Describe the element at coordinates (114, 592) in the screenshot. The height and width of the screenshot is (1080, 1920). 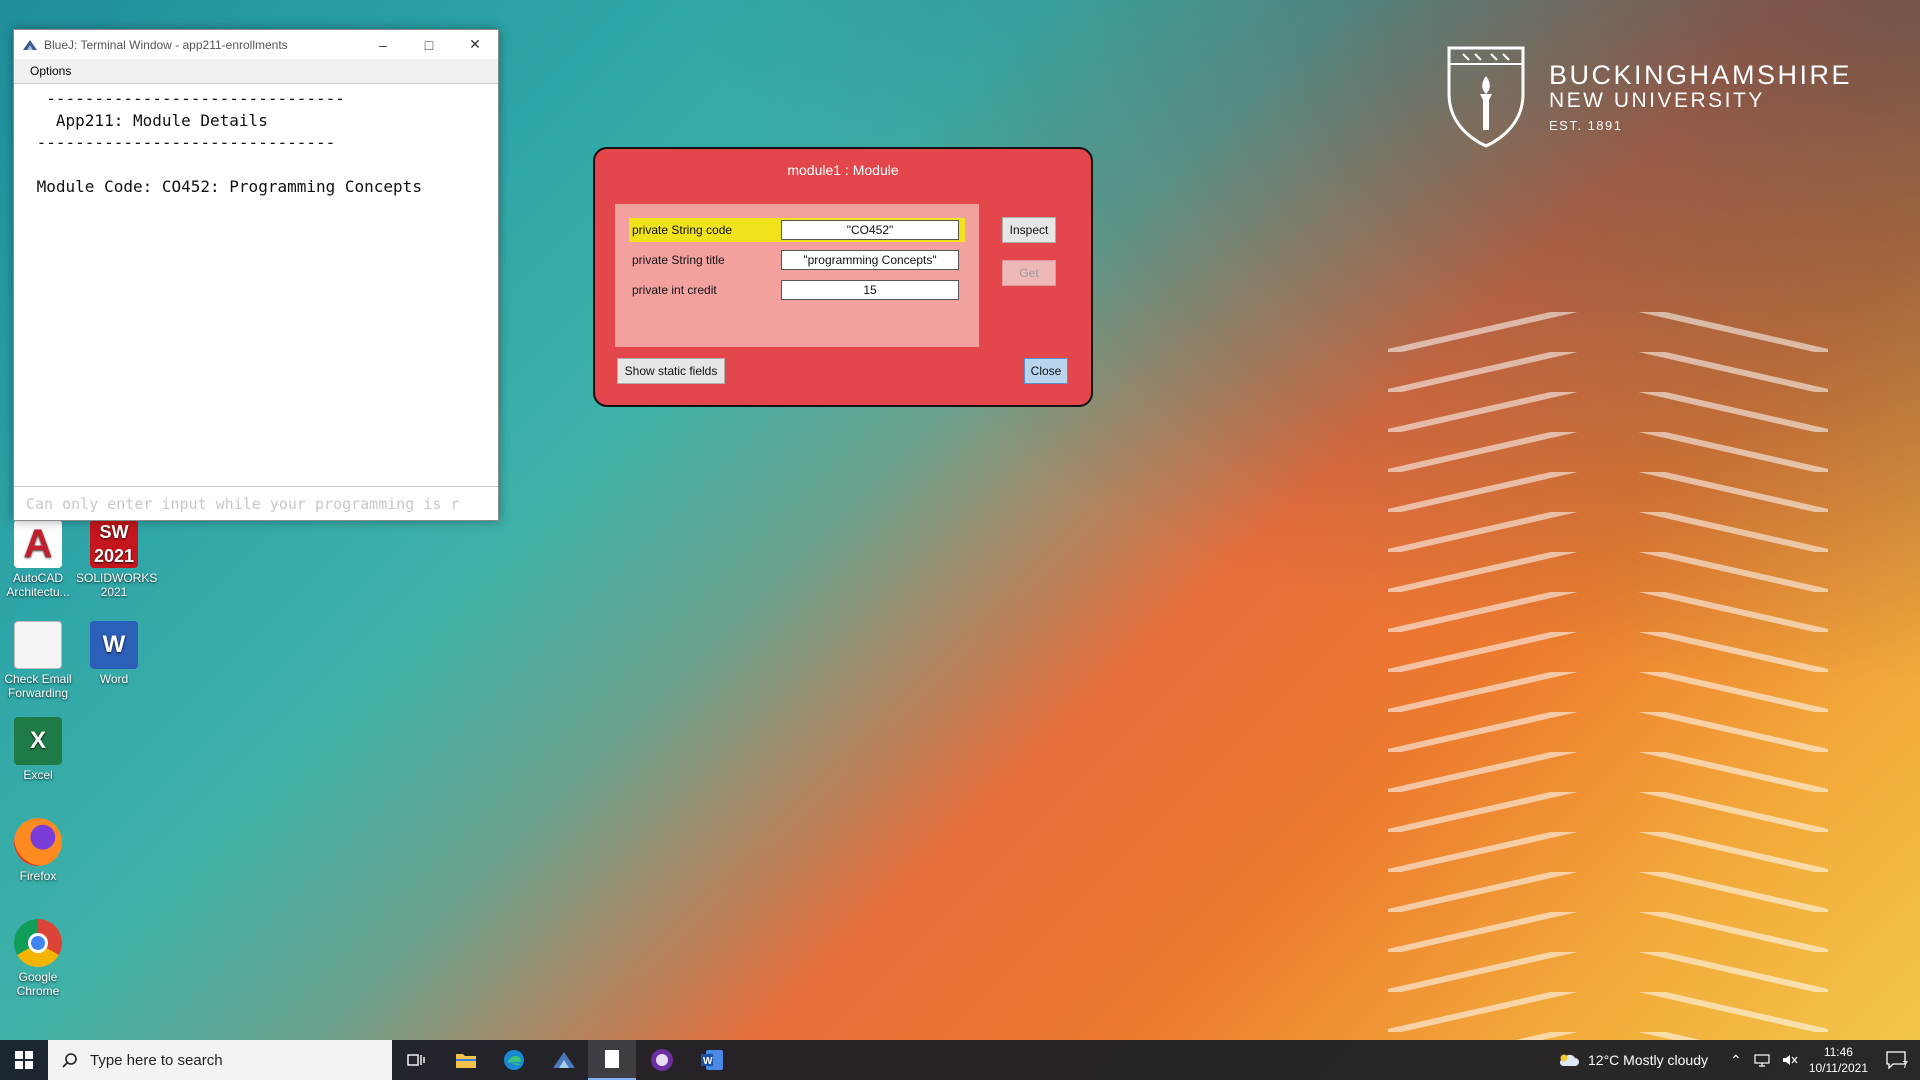
I see `desktop-icon-label: 2021` at that location.